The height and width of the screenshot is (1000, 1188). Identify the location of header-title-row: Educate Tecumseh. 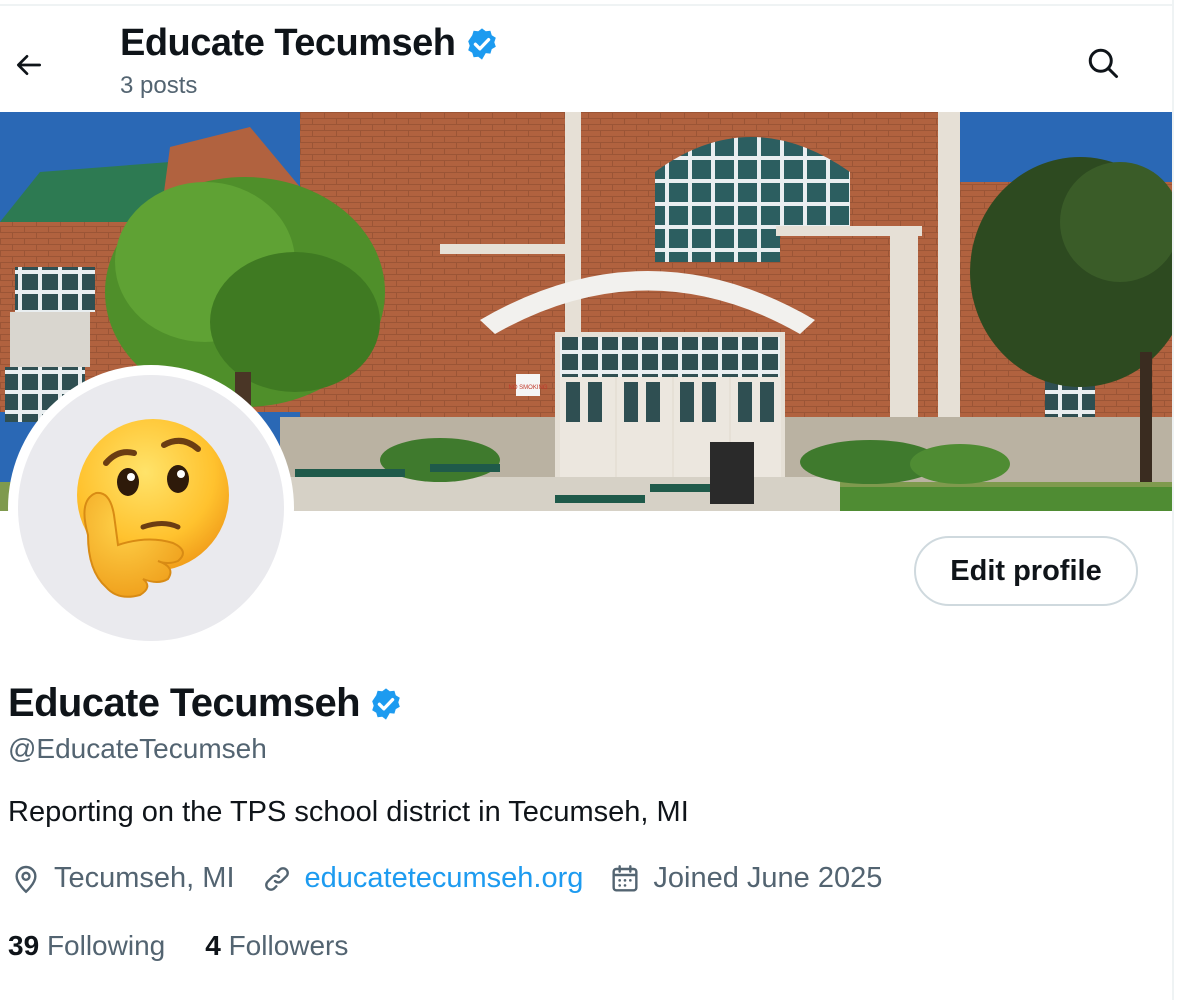
(310, 43).